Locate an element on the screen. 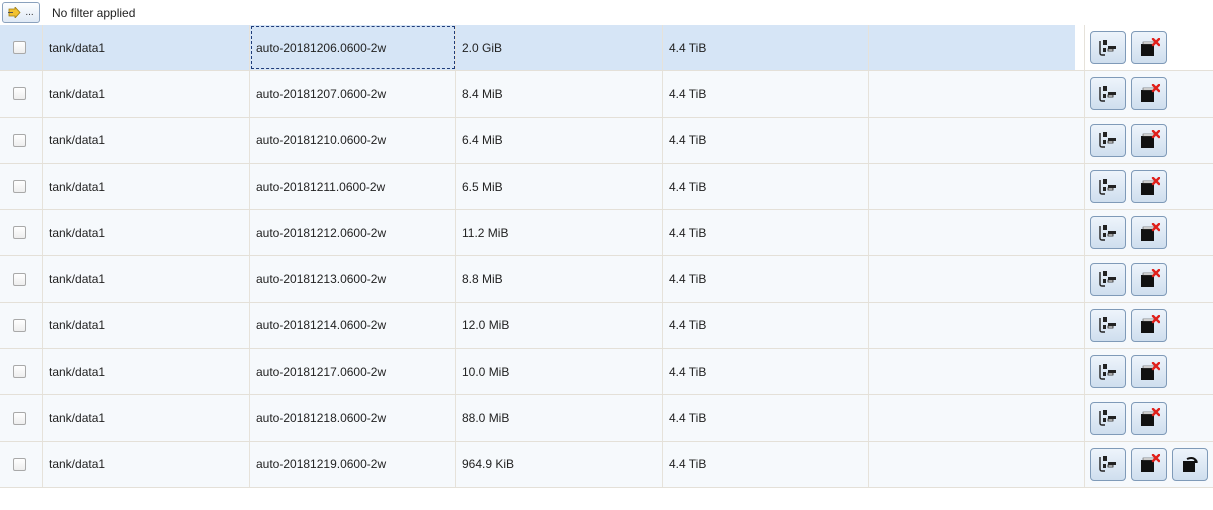 The image size is (1213, 510). used-cell: 2.0 GiB is located at coordinates (559, 48).